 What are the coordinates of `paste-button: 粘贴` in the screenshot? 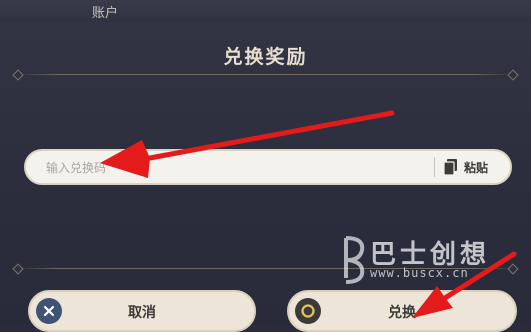 It's located at (474, 167).